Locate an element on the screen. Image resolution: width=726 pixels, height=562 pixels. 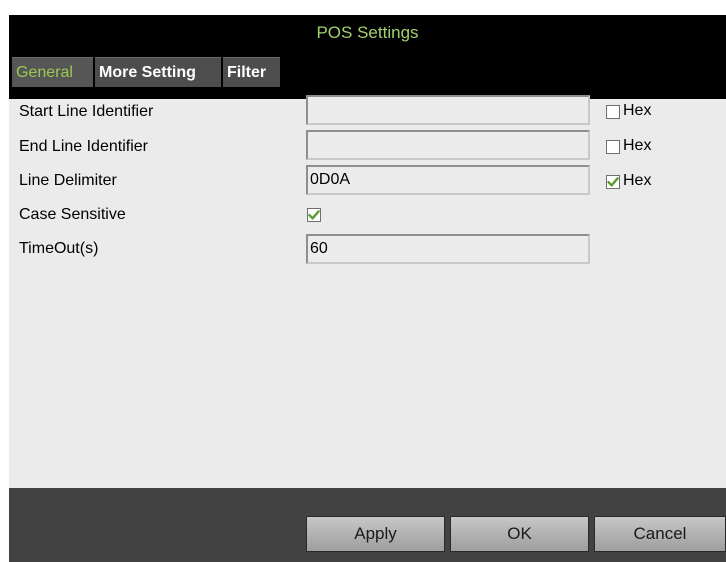
case-sensitive-checkbox is located at coordinates (314, 215).